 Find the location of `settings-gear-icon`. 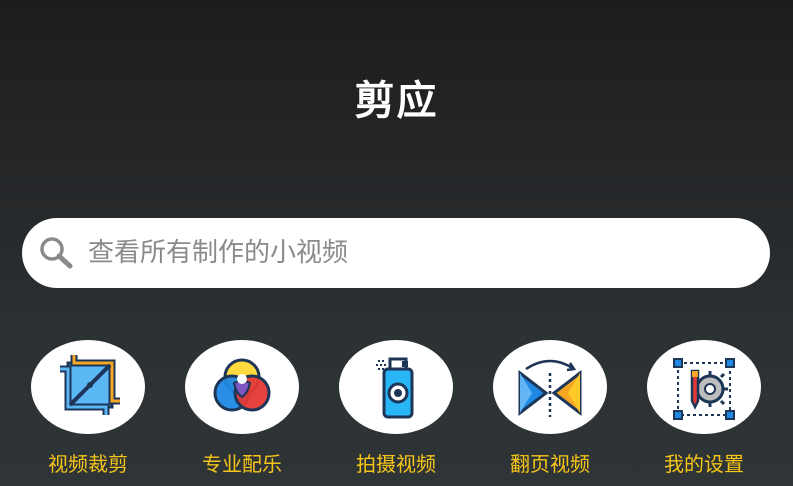

settings-gear-icon is located at coordinates (704, 389).